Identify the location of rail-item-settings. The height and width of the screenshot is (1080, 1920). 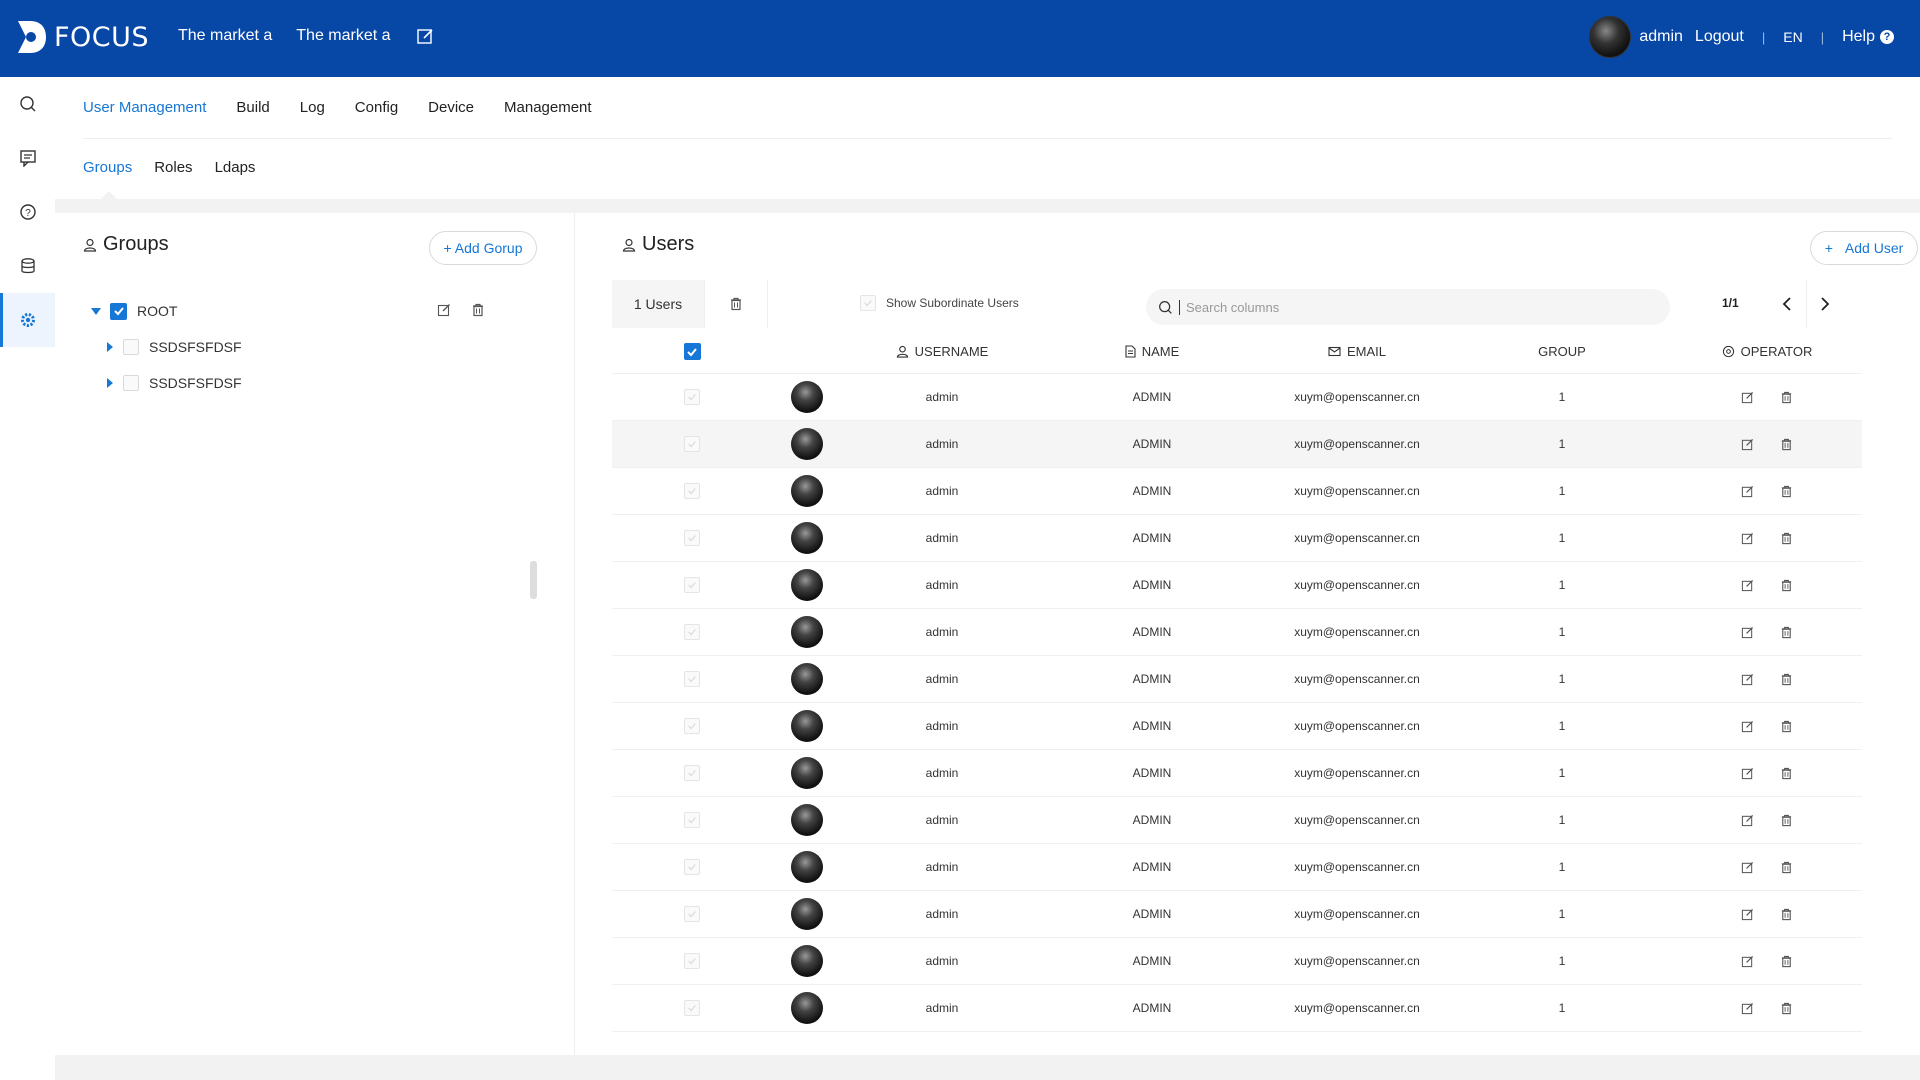
(27, 320).